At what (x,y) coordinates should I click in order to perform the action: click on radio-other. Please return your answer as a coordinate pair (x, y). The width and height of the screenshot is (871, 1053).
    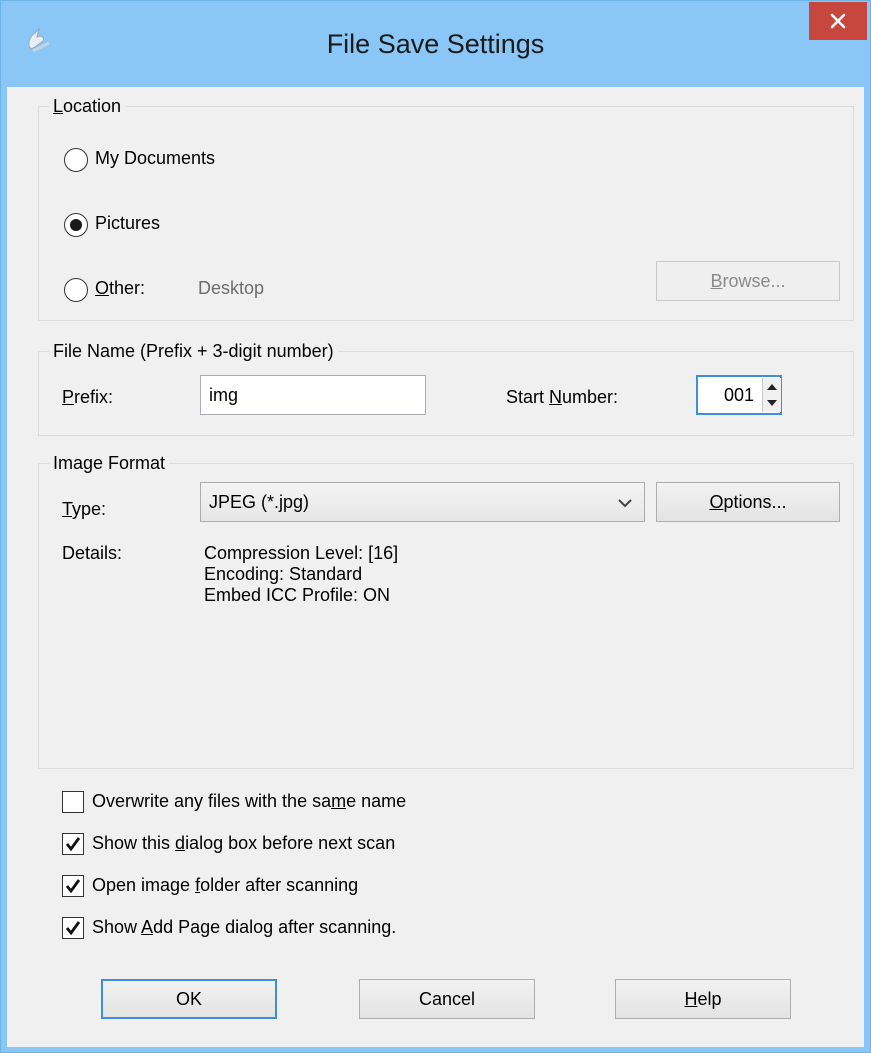
    Looking at the image, I should click on (76, 290).